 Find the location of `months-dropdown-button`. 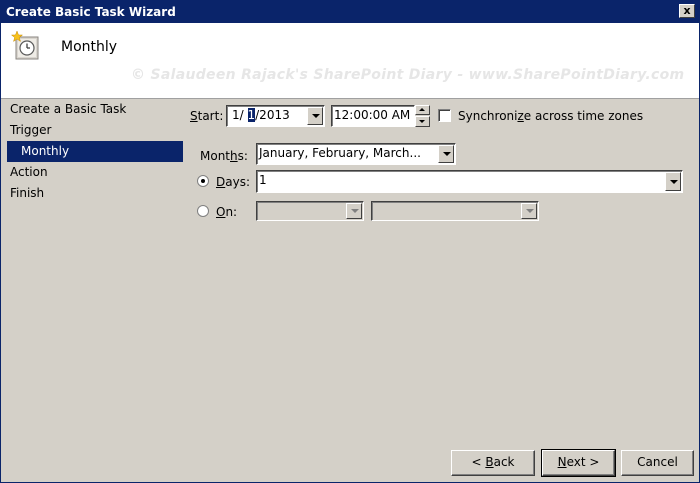

months-dropdown-button is located at coordinates (446, 154).